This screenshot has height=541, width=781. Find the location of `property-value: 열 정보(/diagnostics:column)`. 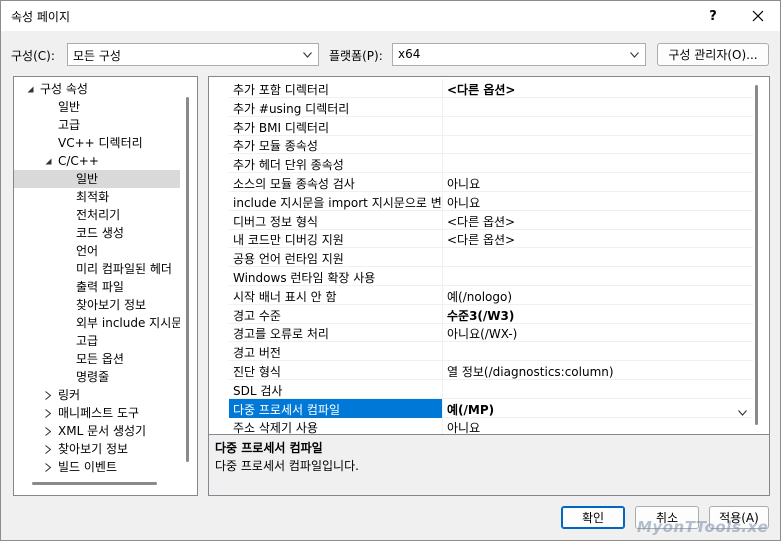

property-value: 열 정보(/diagnostics:column) is located at coordinates (592, 371).